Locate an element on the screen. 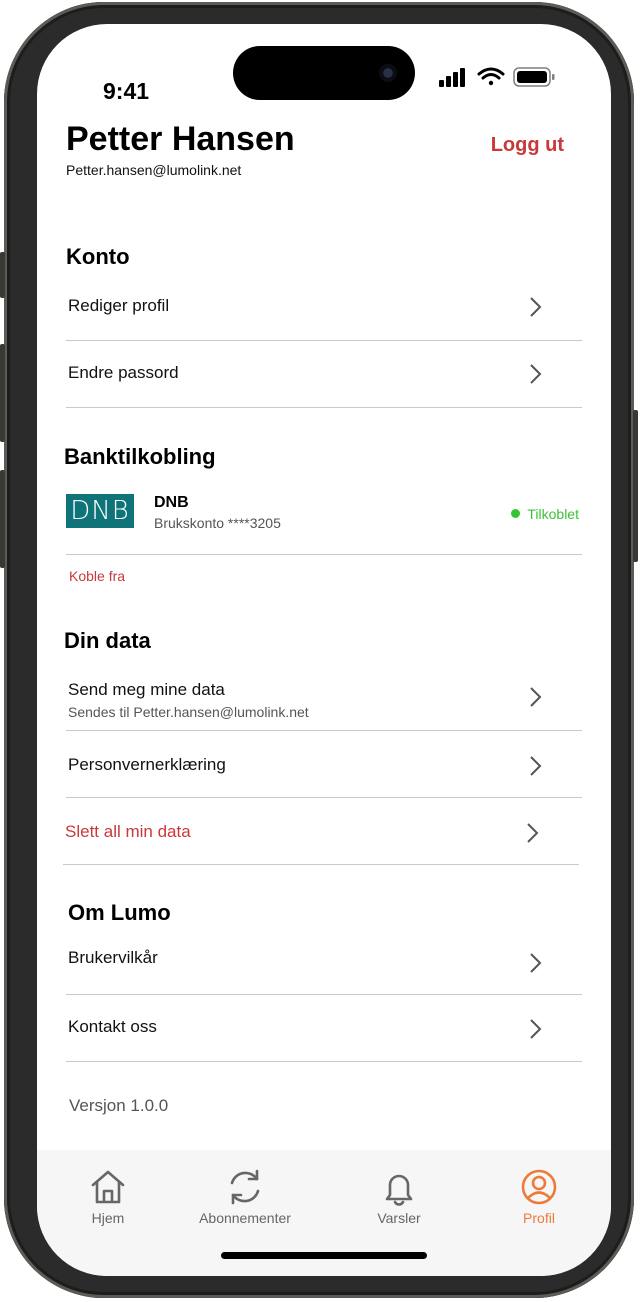  status-dot-icon is located at coordinates (516, 513).